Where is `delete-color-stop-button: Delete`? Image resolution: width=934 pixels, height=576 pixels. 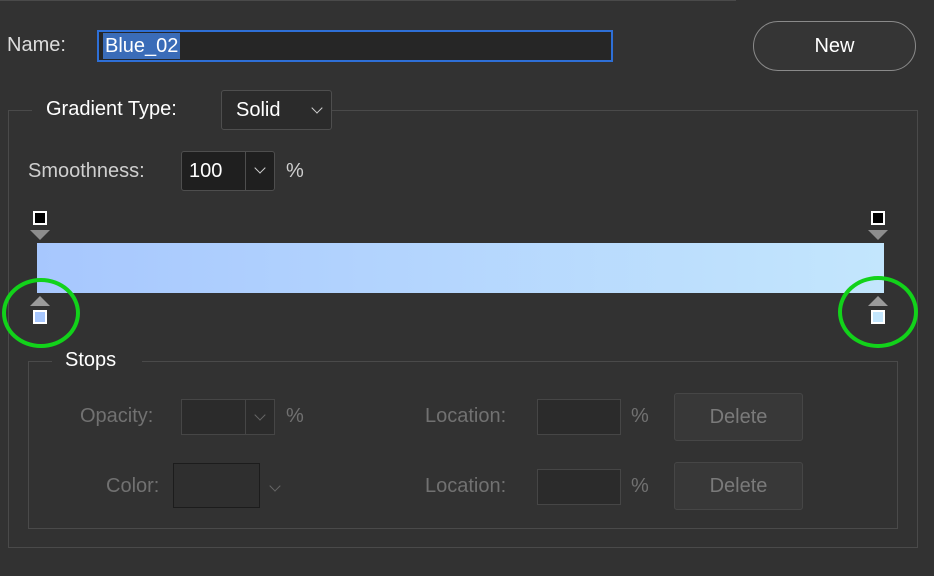
delete-color-stop-button: Delete is located at coordinates (738, 486).